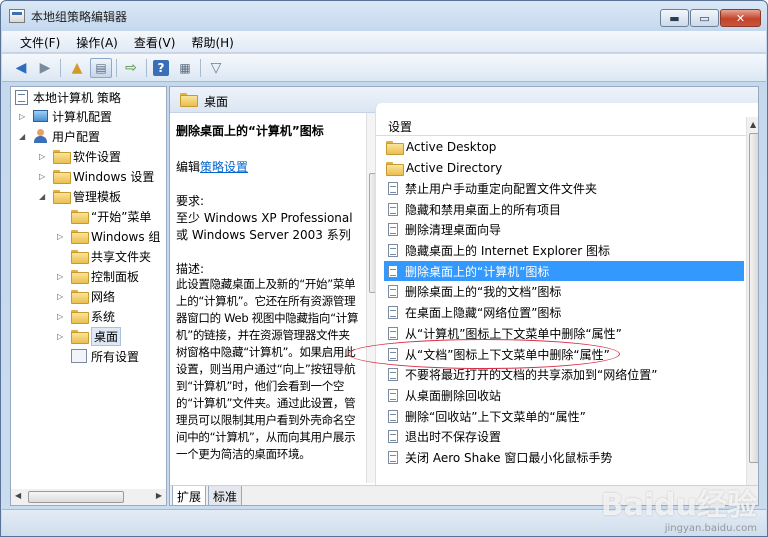 The width and height of the screenshot is (768, 537). What do you see at coordinates (564, 230) in the screenshot?
I see `list-item-setting: 删除清理桌面向导` at bounding box center [564, 230].